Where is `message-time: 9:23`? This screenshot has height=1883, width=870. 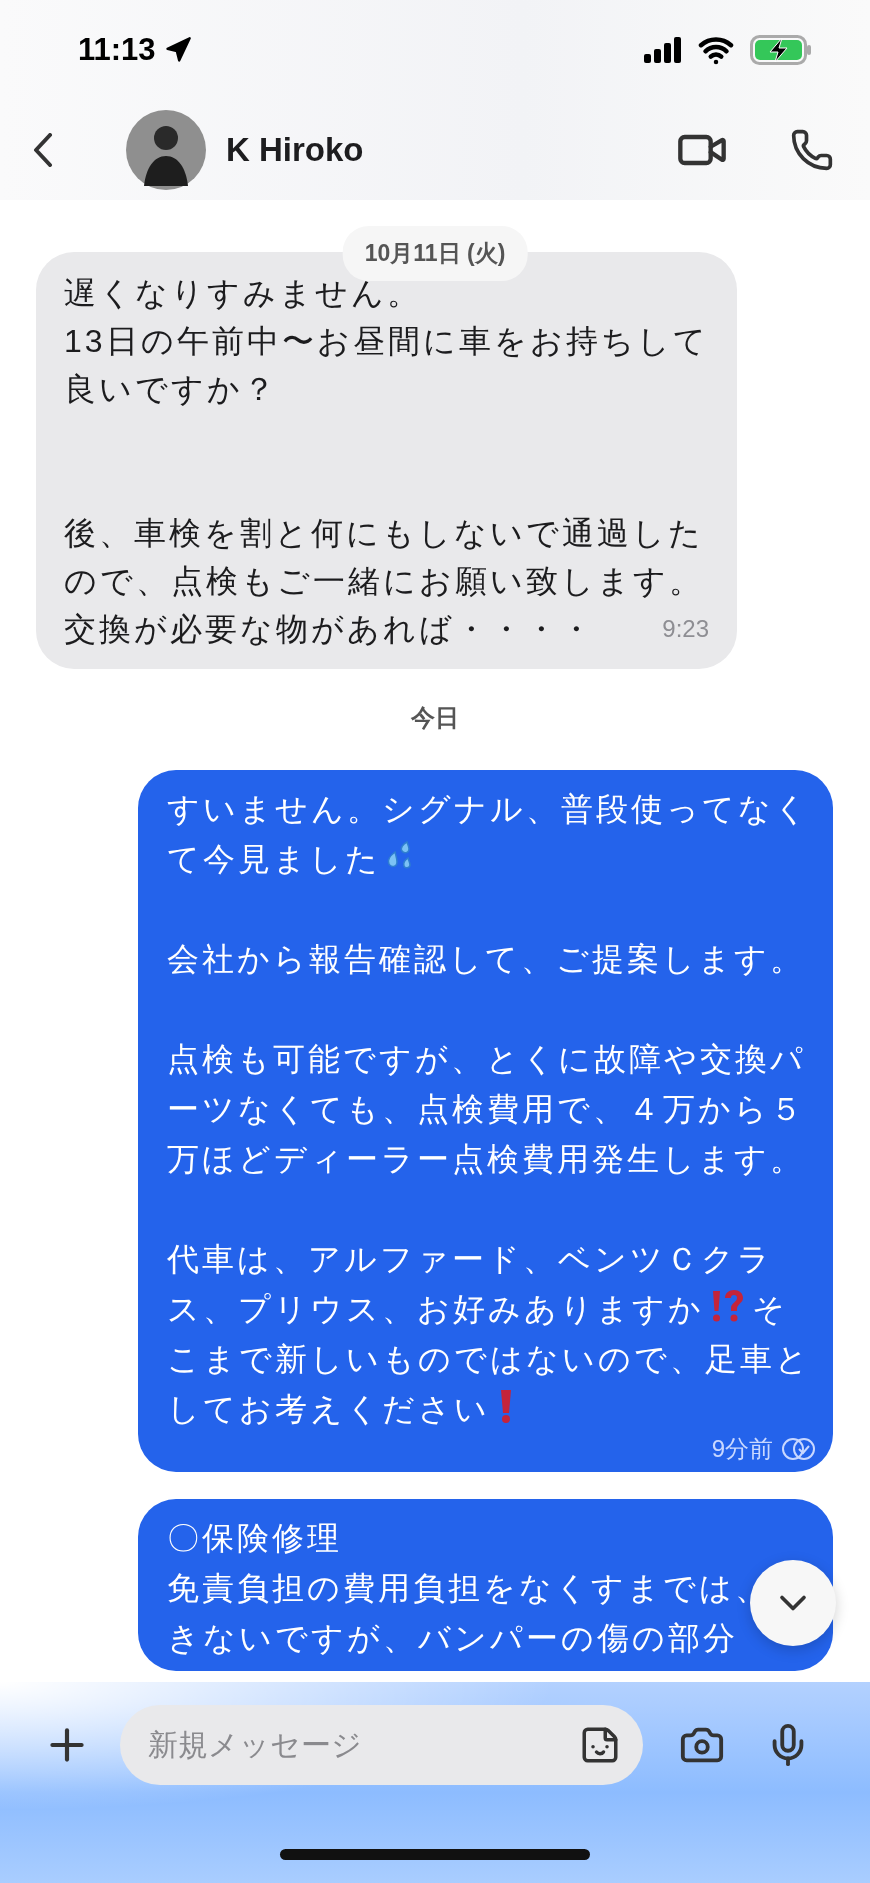 message-time: 9:23 is located at coordinates (685, 629).